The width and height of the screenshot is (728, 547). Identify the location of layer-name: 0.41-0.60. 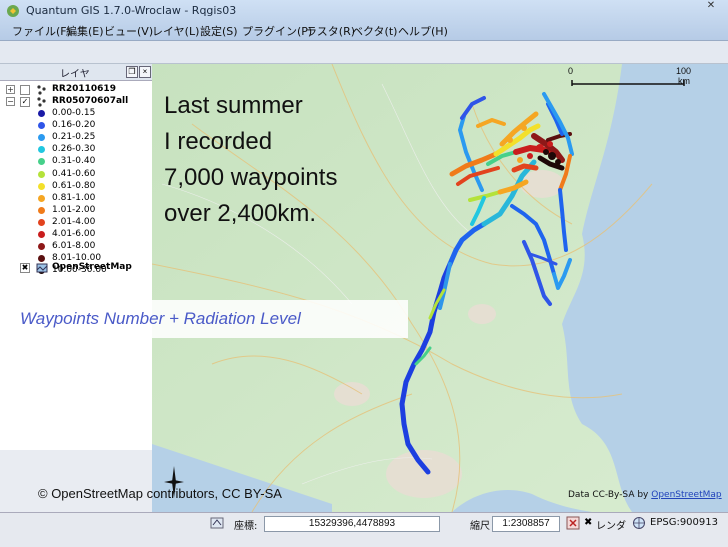
(74, 173).